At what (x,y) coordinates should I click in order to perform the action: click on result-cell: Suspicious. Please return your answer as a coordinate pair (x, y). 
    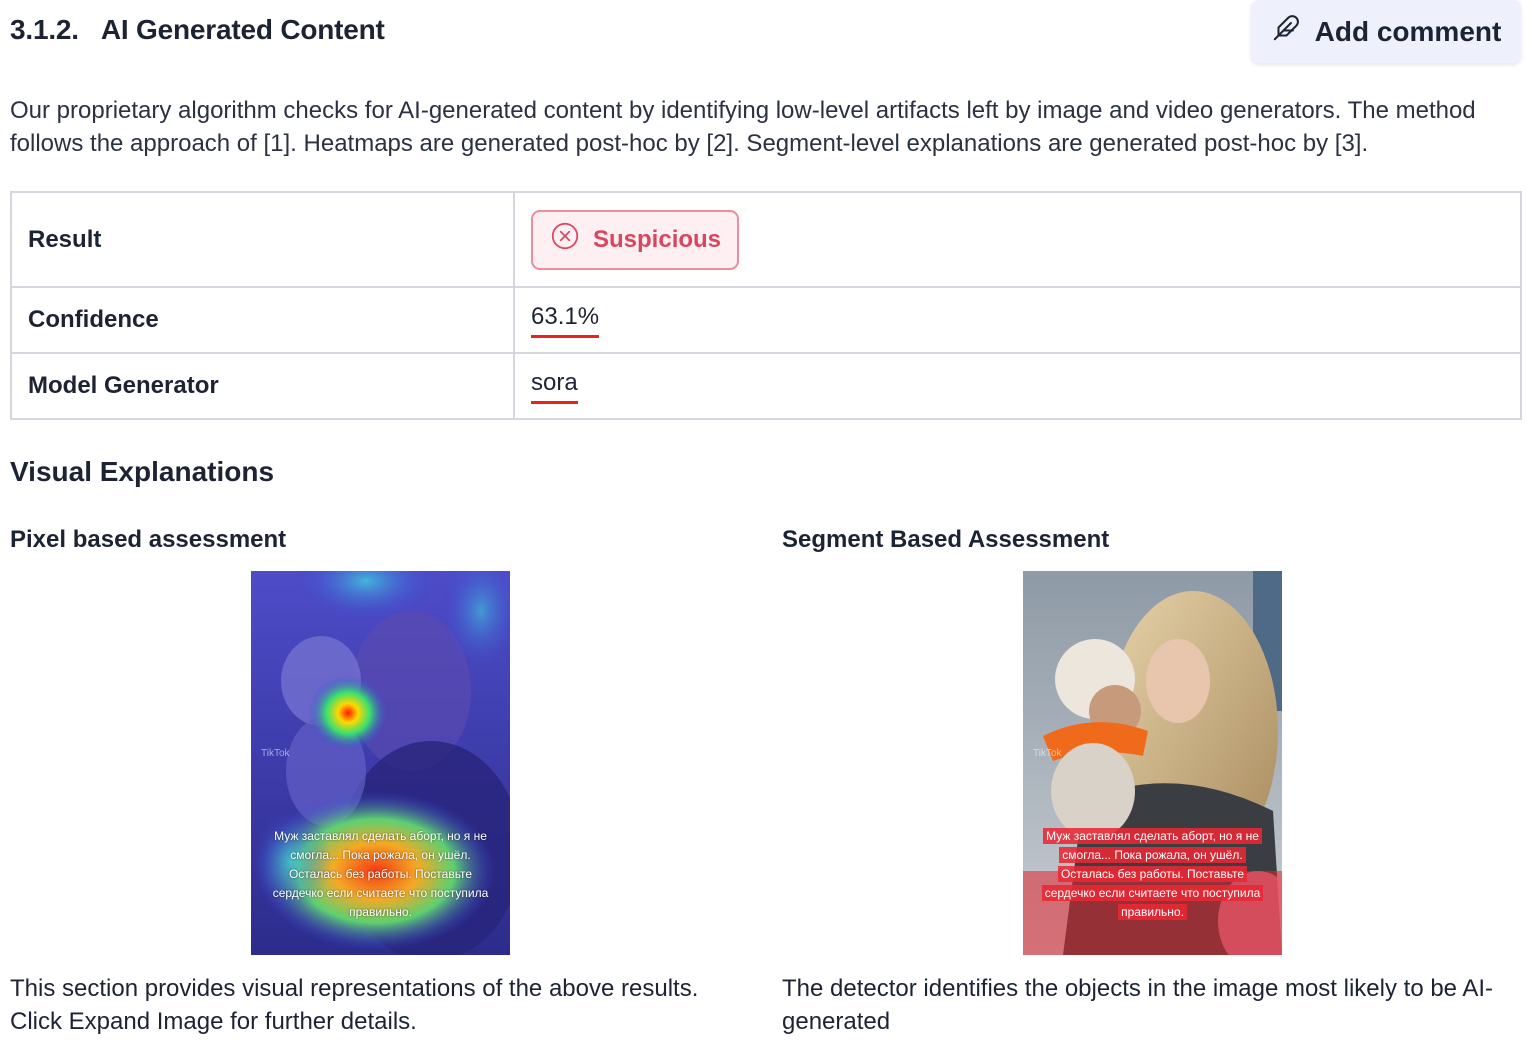
    Looking at the image, I should click on (1017, 239).